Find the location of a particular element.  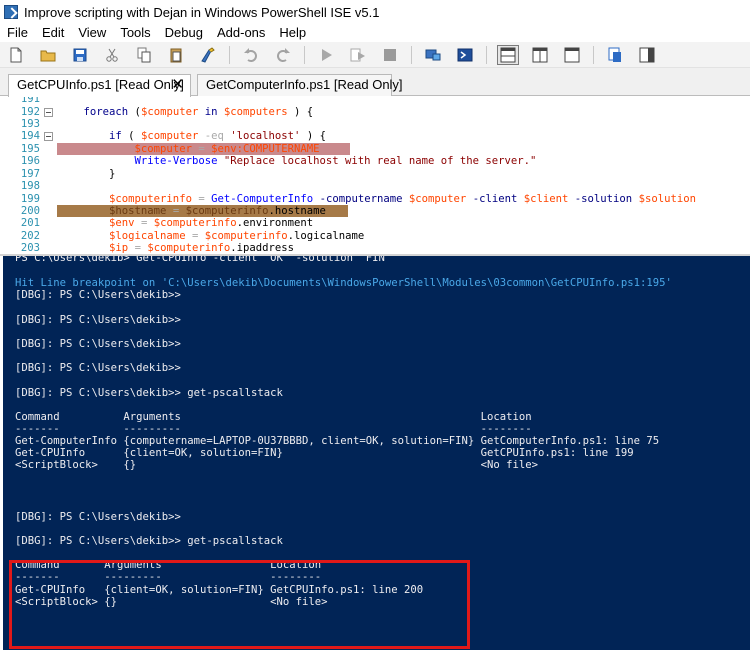

code-line-breakpoint: 195 $computer = $env:COMPUTERNAME is located at coordinates (170, 149).